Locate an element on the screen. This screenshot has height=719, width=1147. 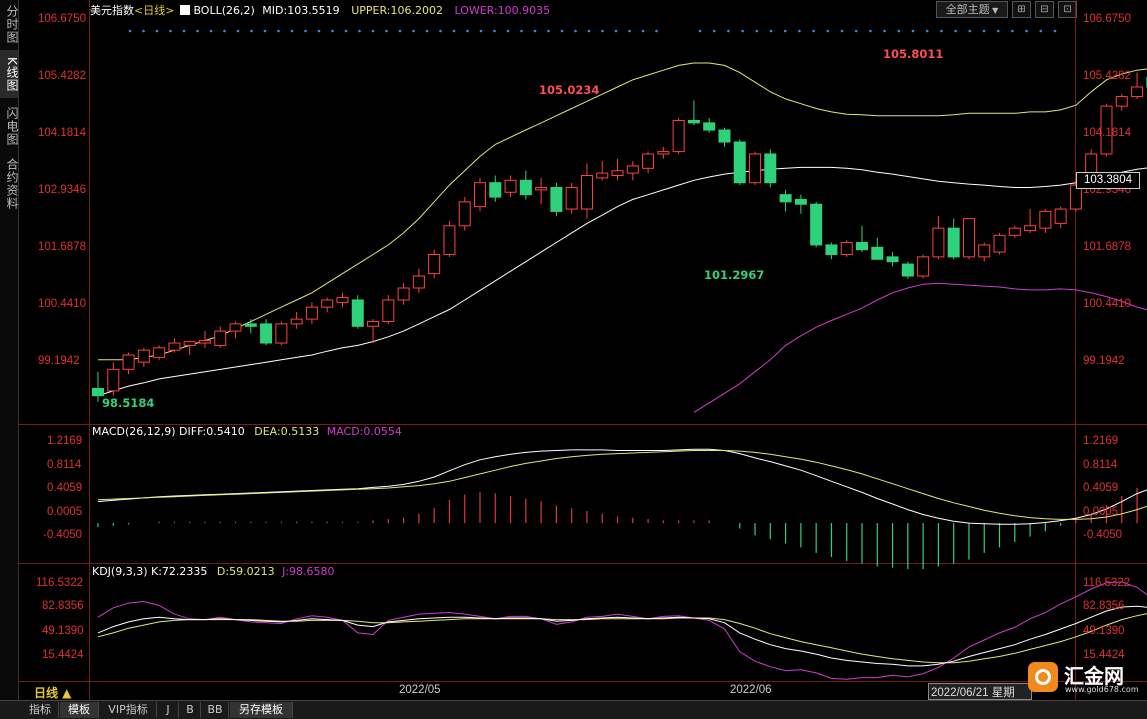
macd-y-left-1: 0.8114 is located at coordinates (64, 465).